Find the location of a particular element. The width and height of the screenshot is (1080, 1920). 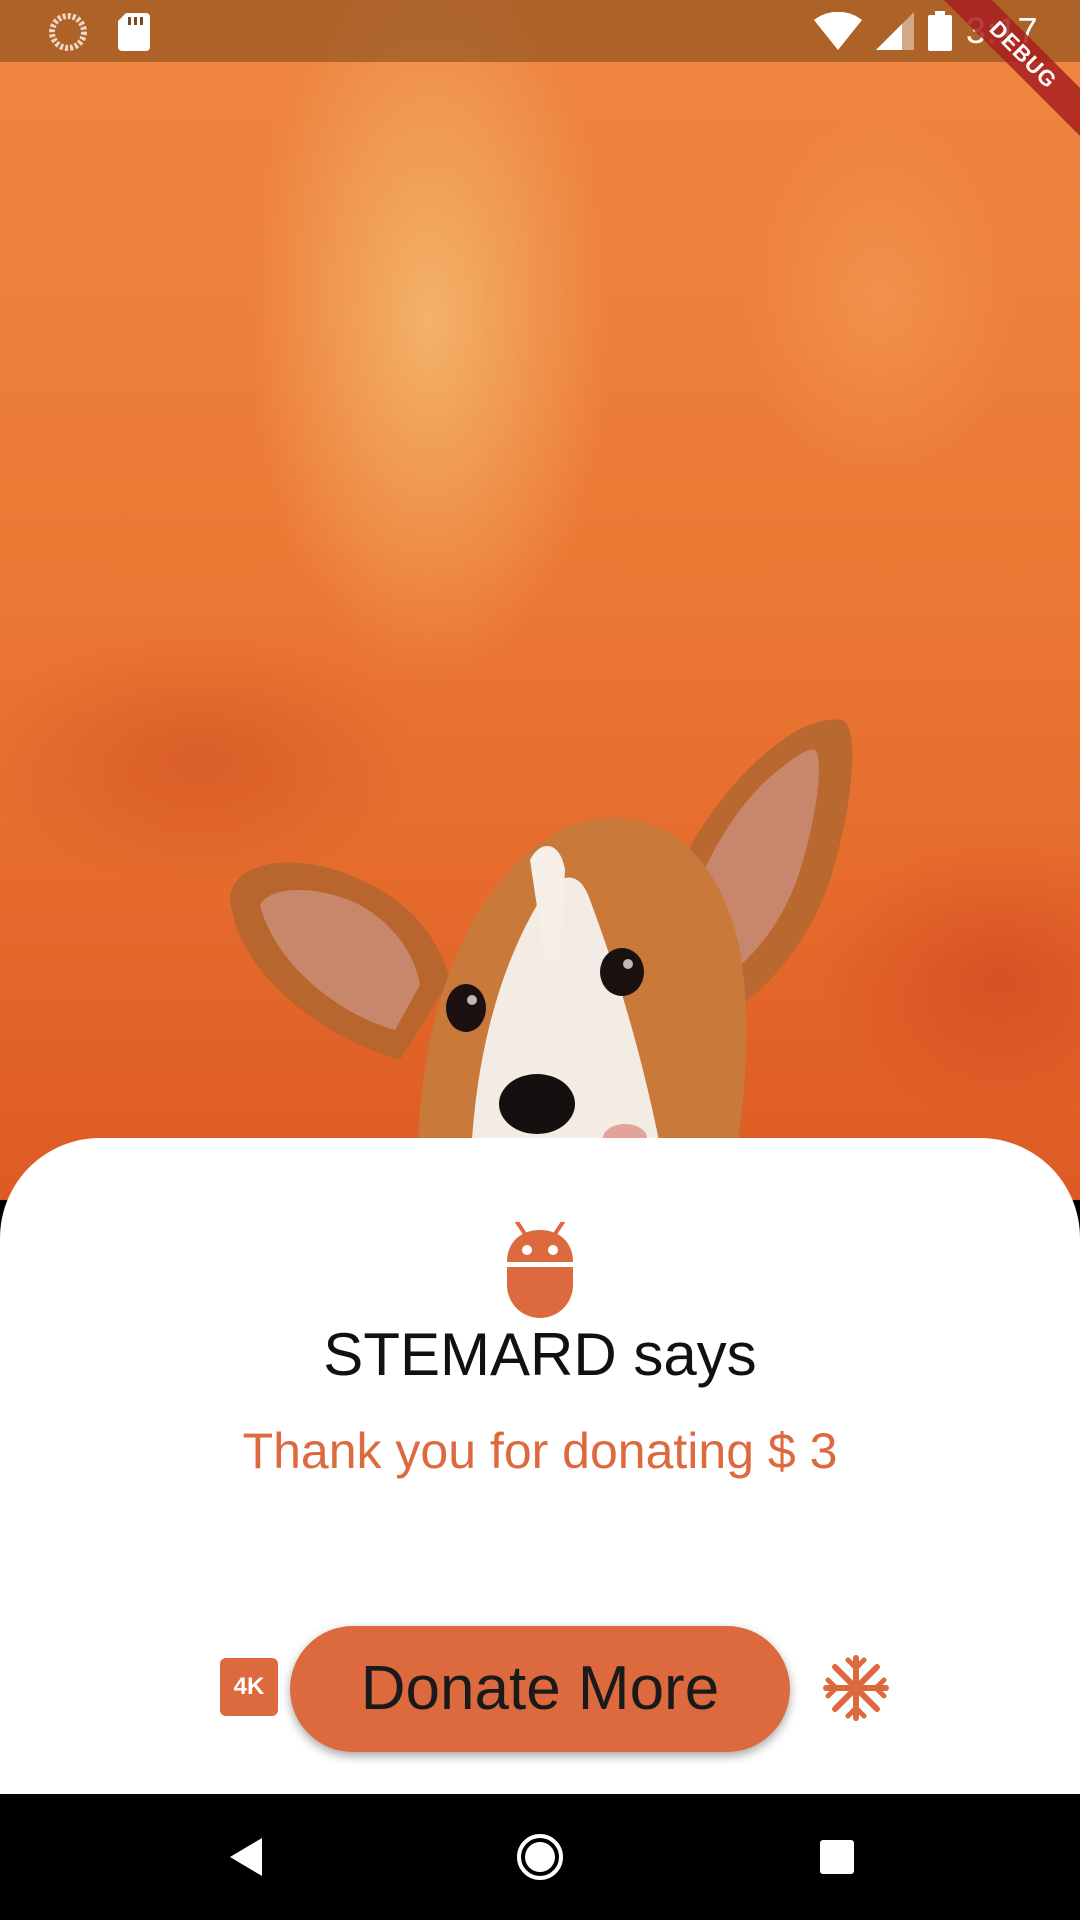

status-left-icons is located at coordinates (99, 32).